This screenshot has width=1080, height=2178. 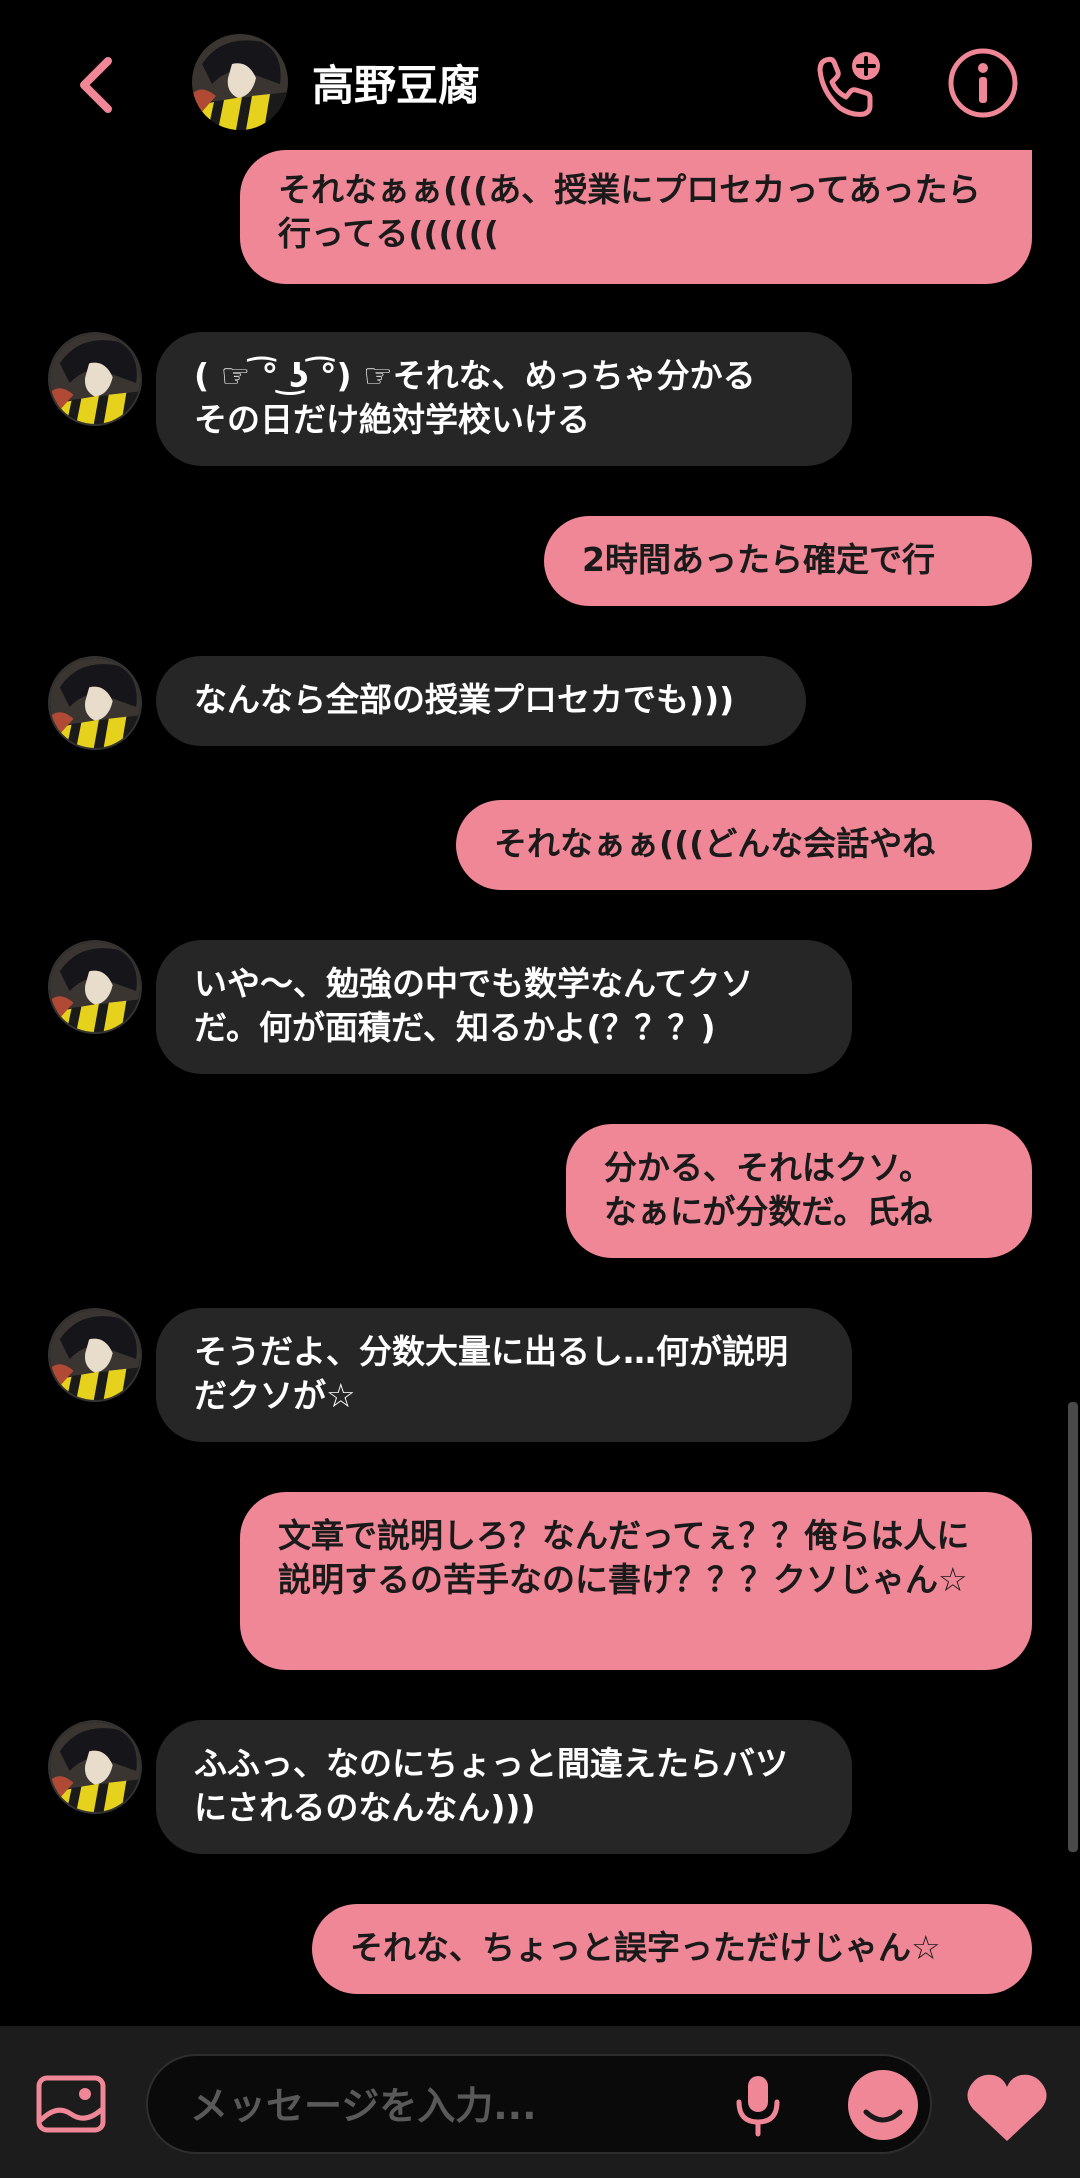 I want to click on heart-icon, so click(x=1007, y=2107).